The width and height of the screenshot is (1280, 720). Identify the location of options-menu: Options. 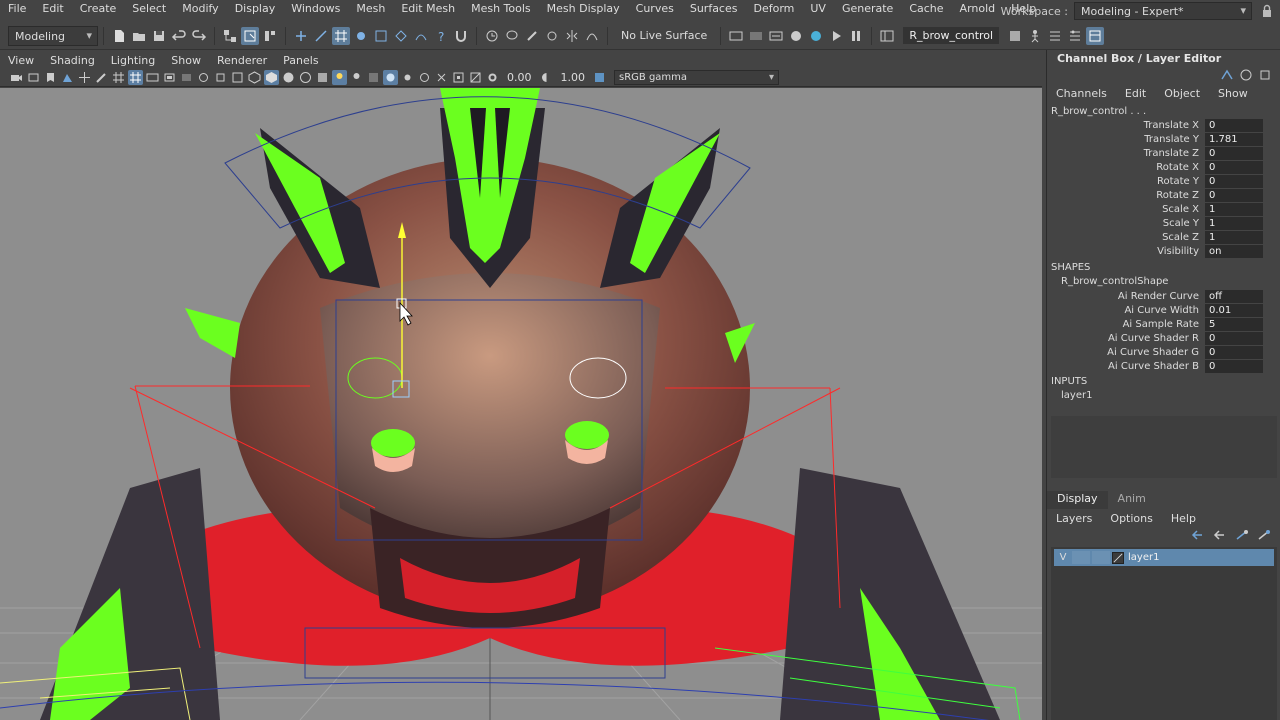
(1131, 518).